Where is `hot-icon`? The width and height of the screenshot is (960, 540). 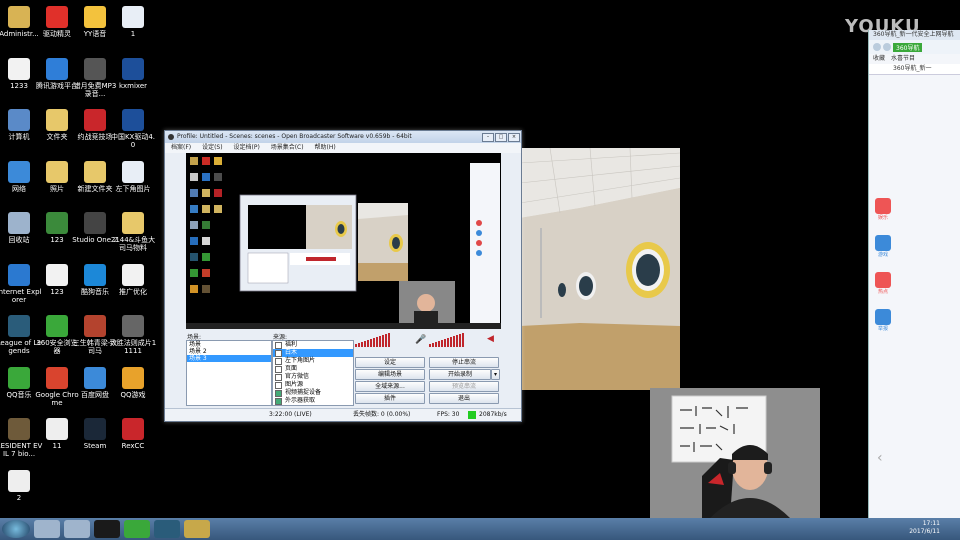
hot-icon is located at coordinates (883, 280).